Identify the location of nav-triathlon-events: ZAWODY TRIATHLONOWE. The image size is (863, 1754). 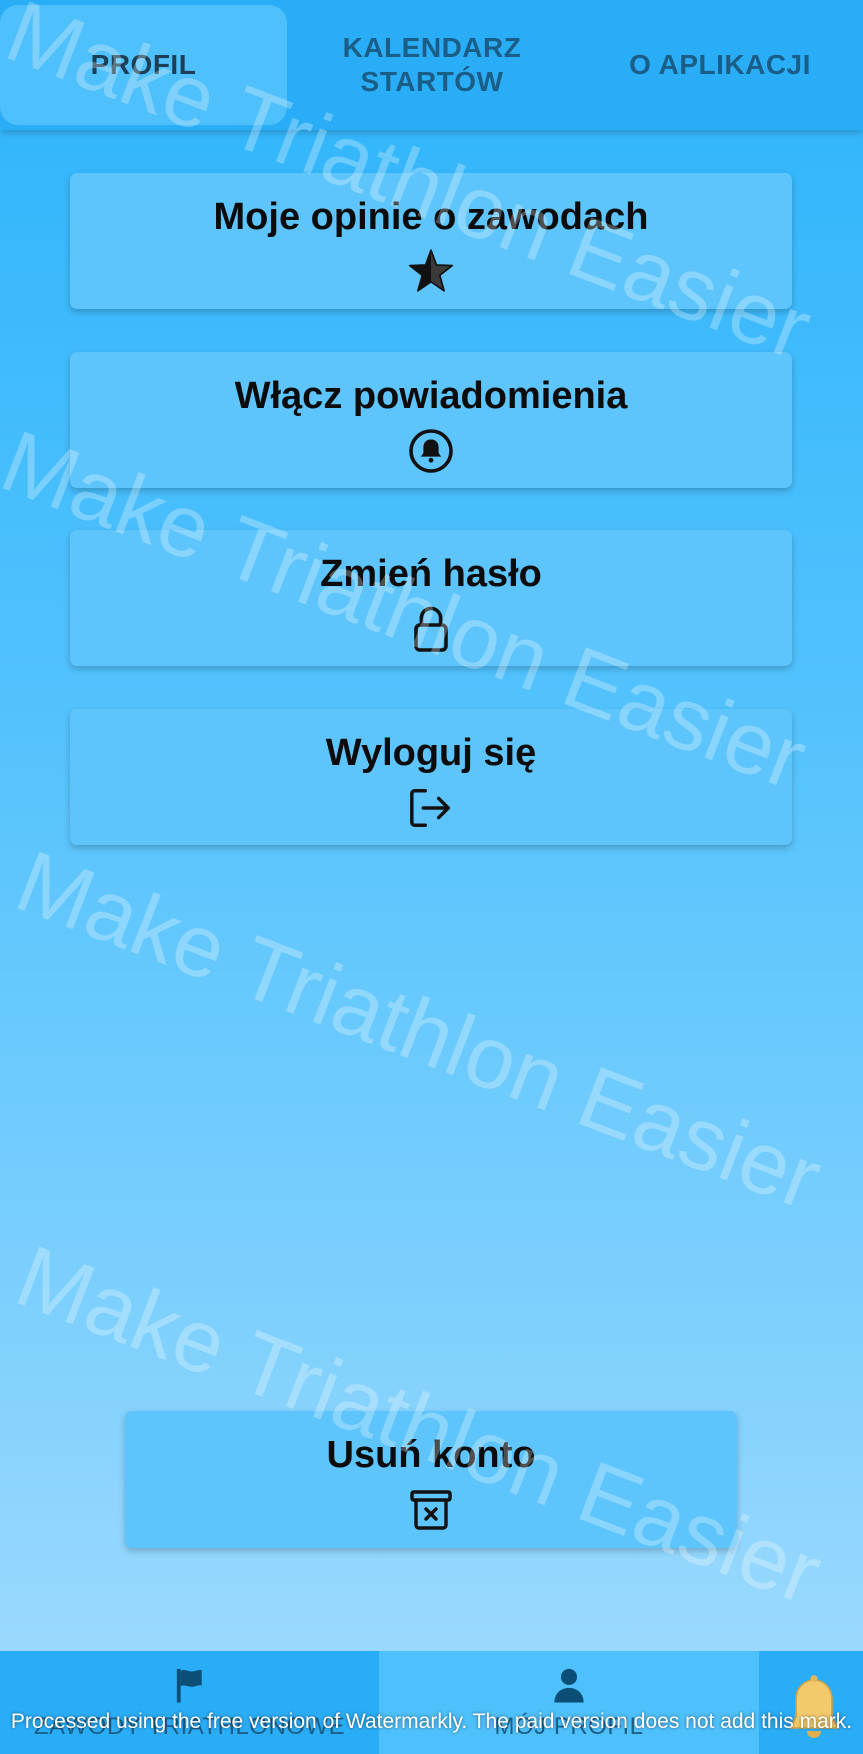
(189, 1702).